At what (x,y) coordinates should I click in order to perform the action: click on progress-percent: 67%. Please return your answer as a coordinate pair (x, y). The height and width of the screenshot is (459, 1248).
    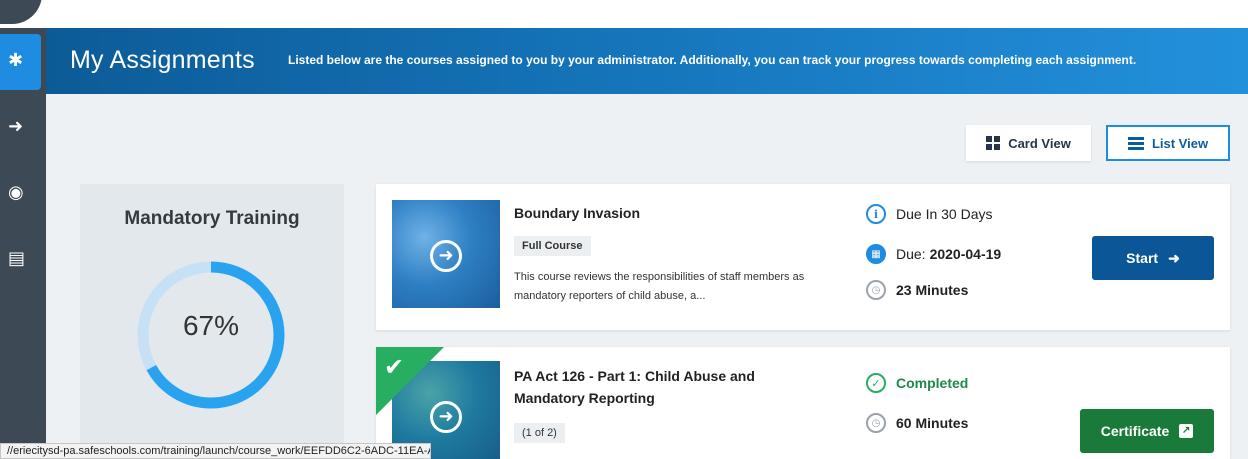
    Looking at the image, I should click on (211, 325).